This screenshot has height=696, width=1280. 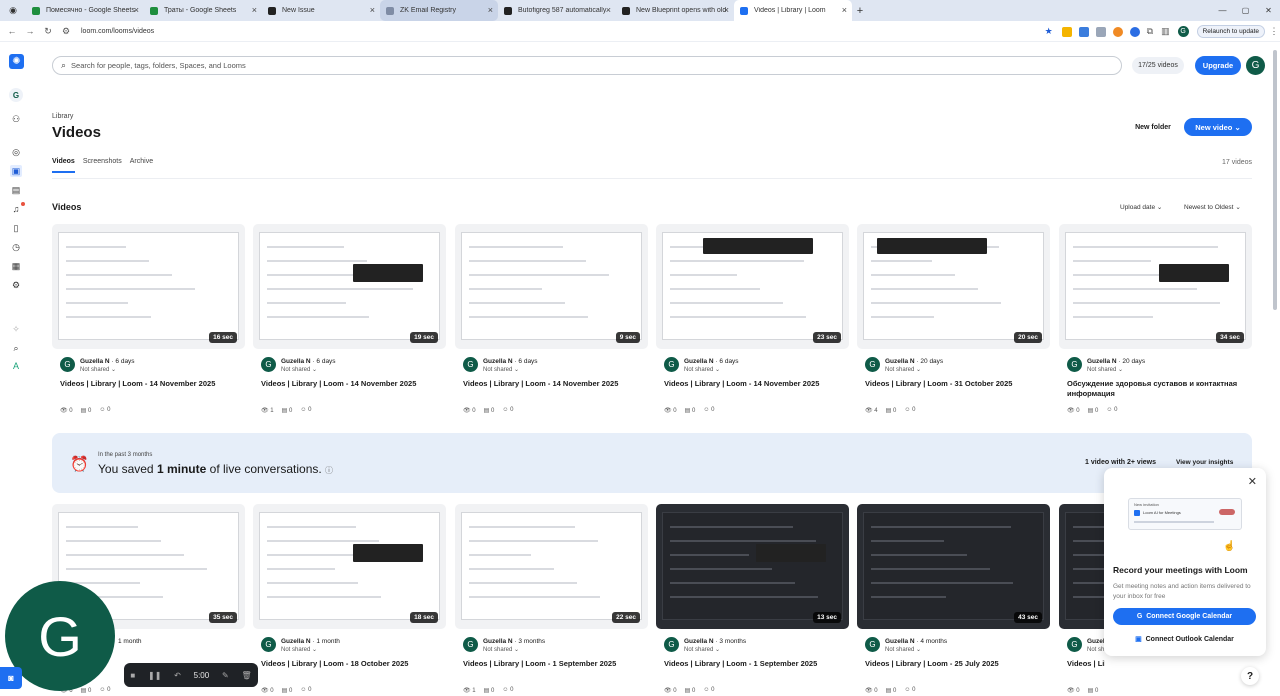 What do you see at coordinates (1230, 31) in the screenshot?
I see `relaunch-button: Relaunch to update` at bounding box center [1230, 31].